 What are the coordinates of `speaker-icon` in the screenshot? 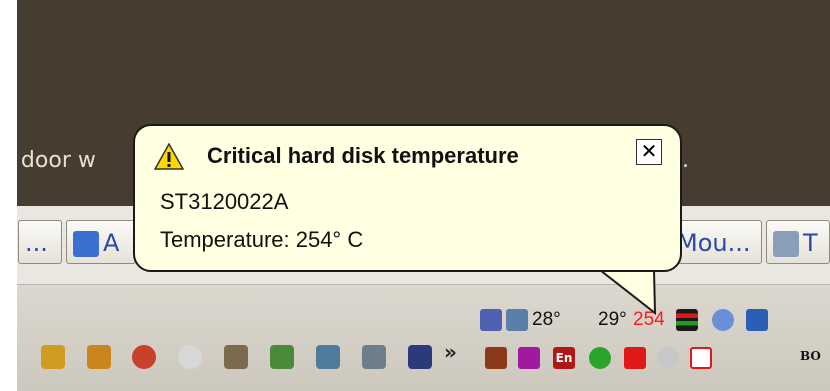 It's located at (496, 358).